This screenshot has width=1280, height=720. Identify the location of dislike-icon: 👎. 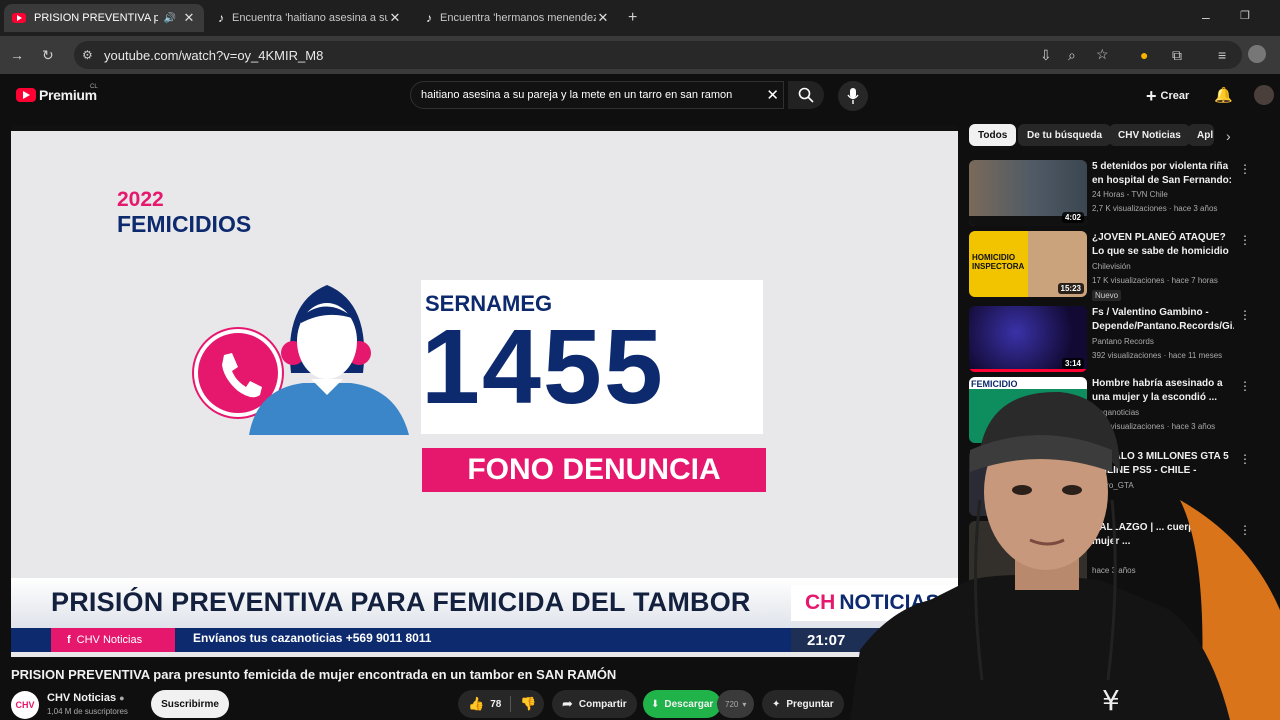
(528, 704).